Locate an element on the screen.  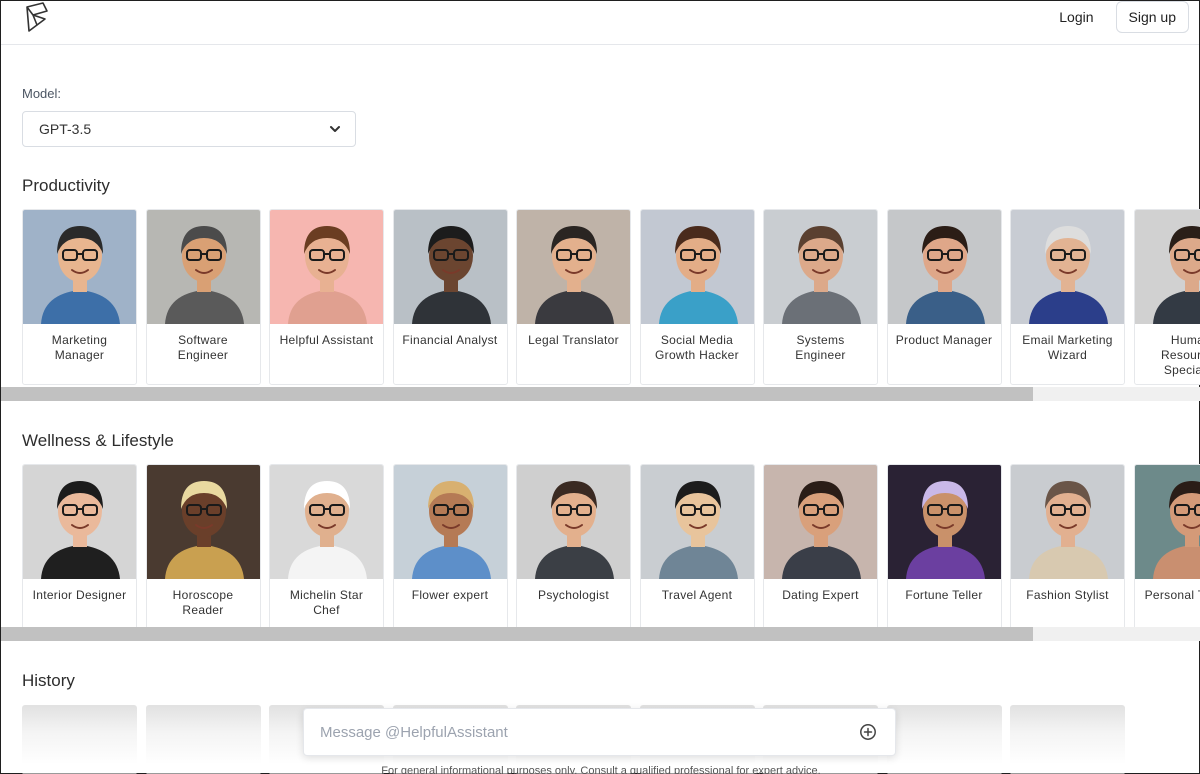
assistant-card-helpful-assistant: Helpful Assistant is located at coordinates (326, 297).